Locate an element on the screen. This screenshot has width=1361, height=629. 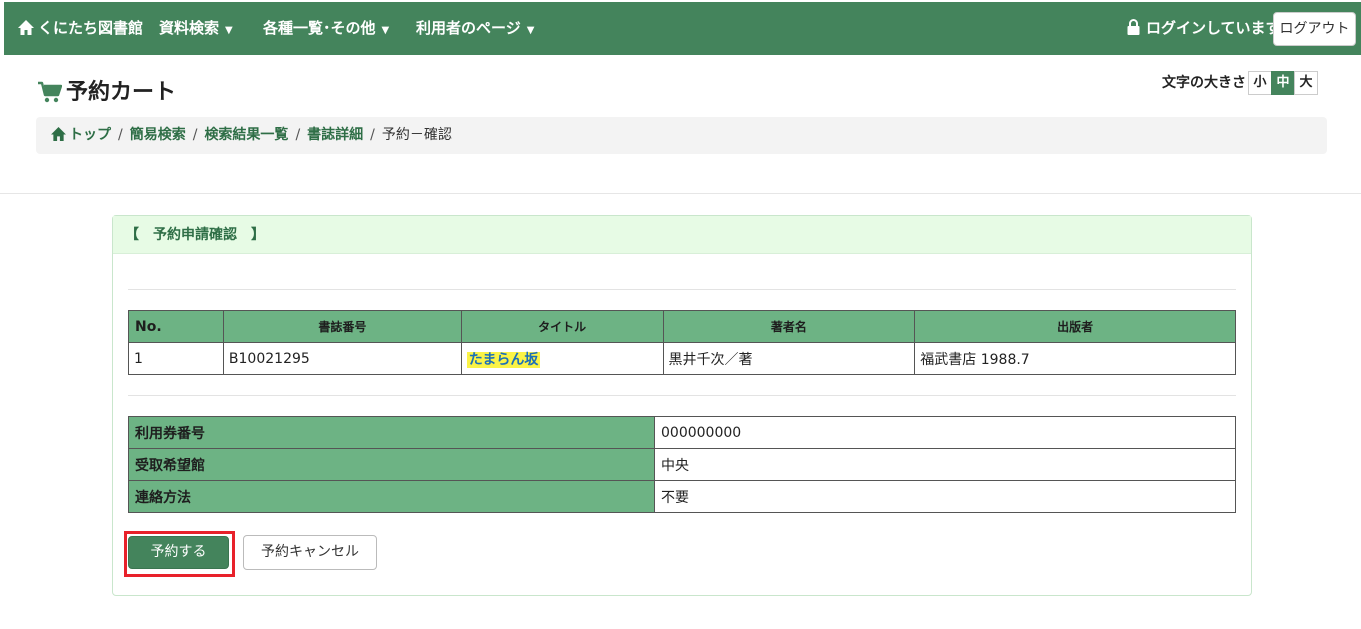
font-size-selector: 文字の大きさ小中大 is located at coordinates (1240, 83).